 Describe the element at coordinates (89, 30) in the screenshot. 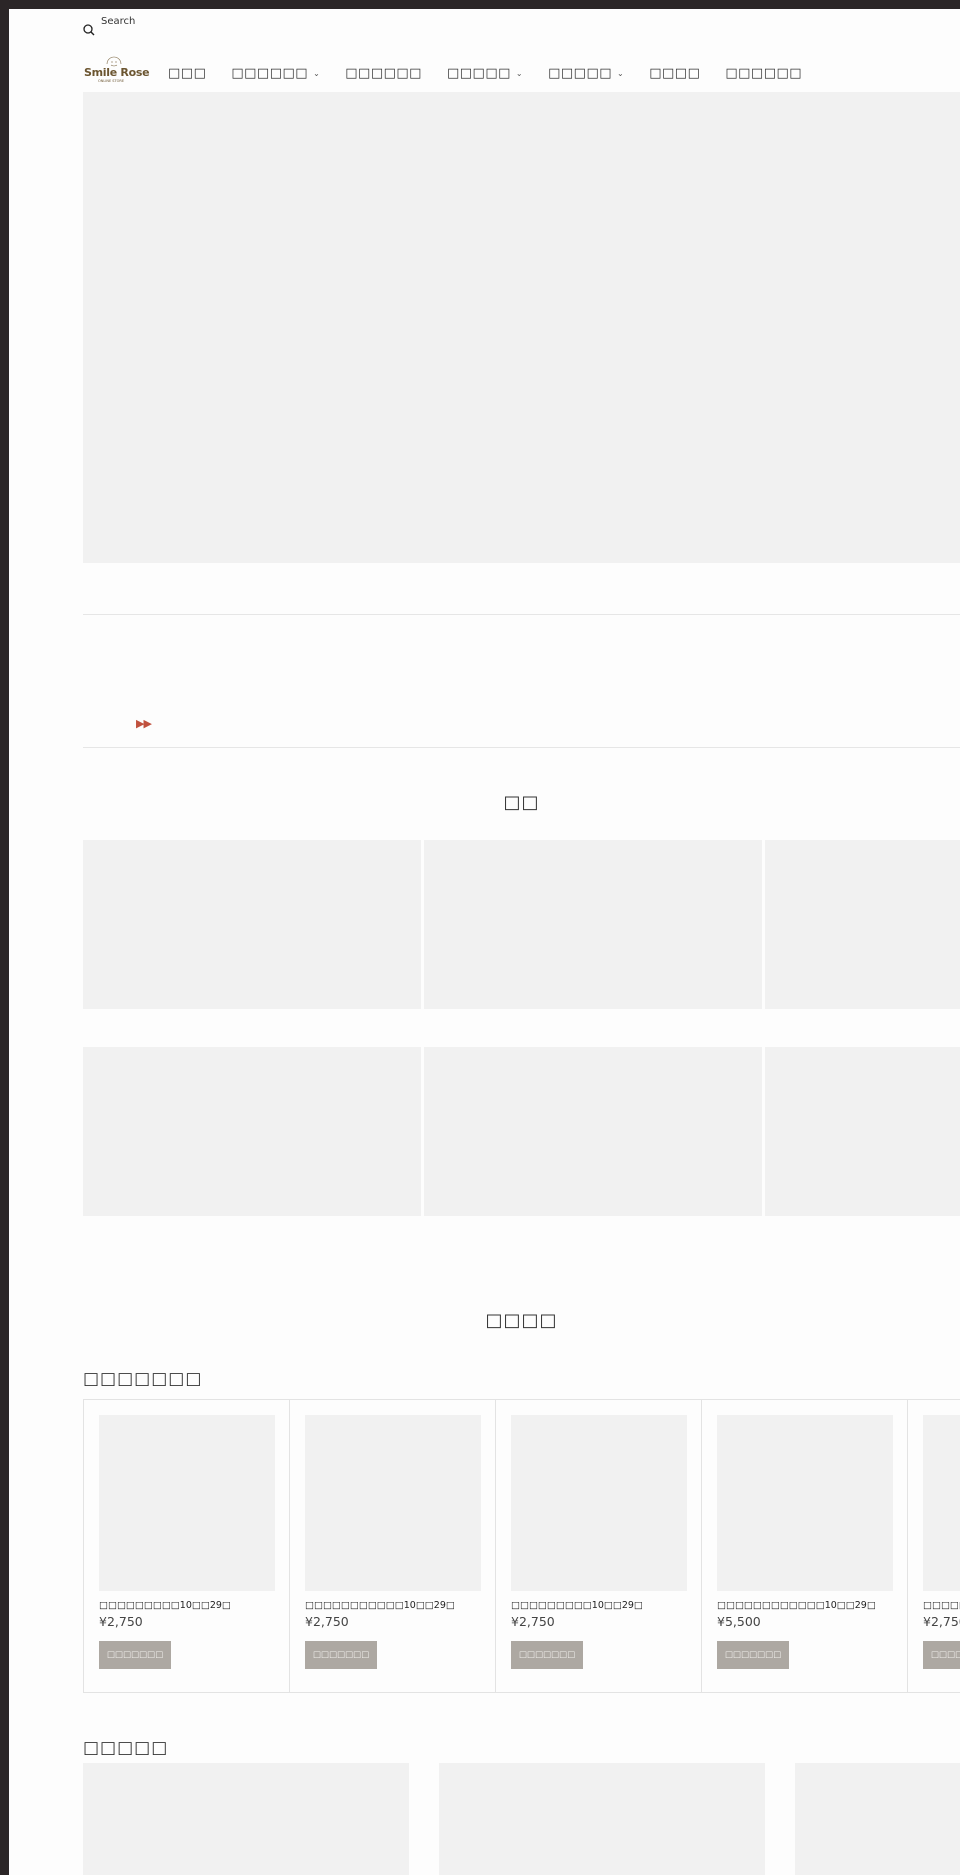

I see `search-icon` at that location.